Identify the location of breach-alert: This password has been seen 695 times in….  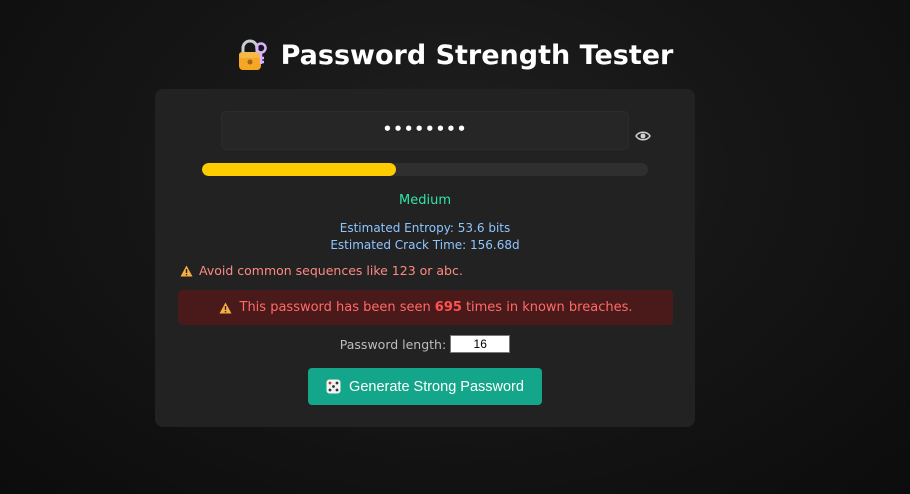
(425, 307).